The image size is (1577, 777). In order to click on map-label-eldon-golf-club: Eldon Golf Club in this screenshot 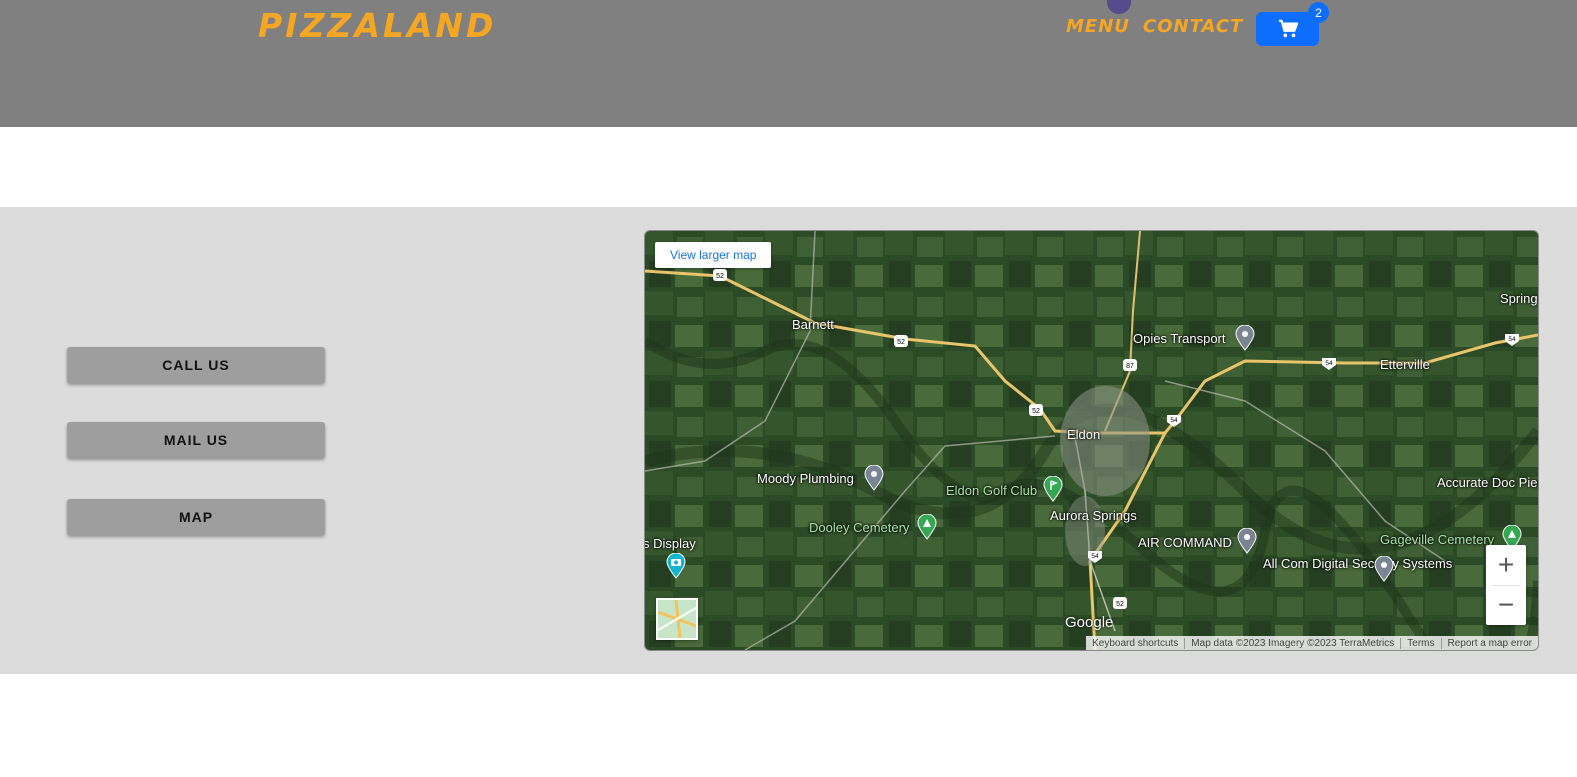, I will do `click(991, 491)`.